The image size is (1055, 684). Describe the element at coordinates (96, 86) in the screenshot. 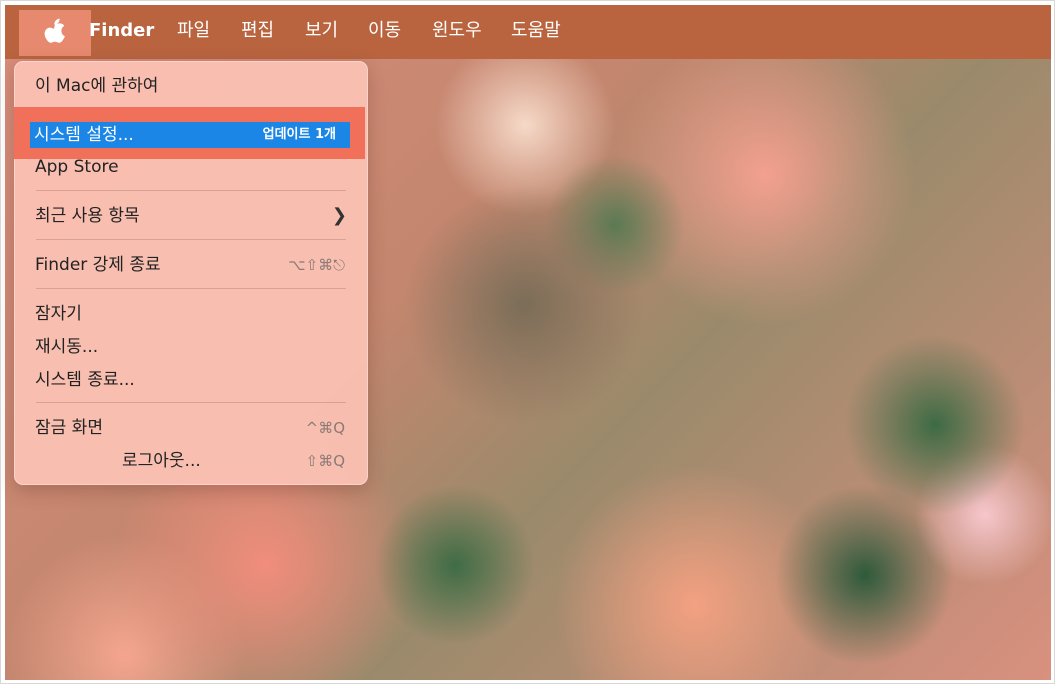

I see `menu-item-about-this-mac: 이 Mac에 관하여` at that location.